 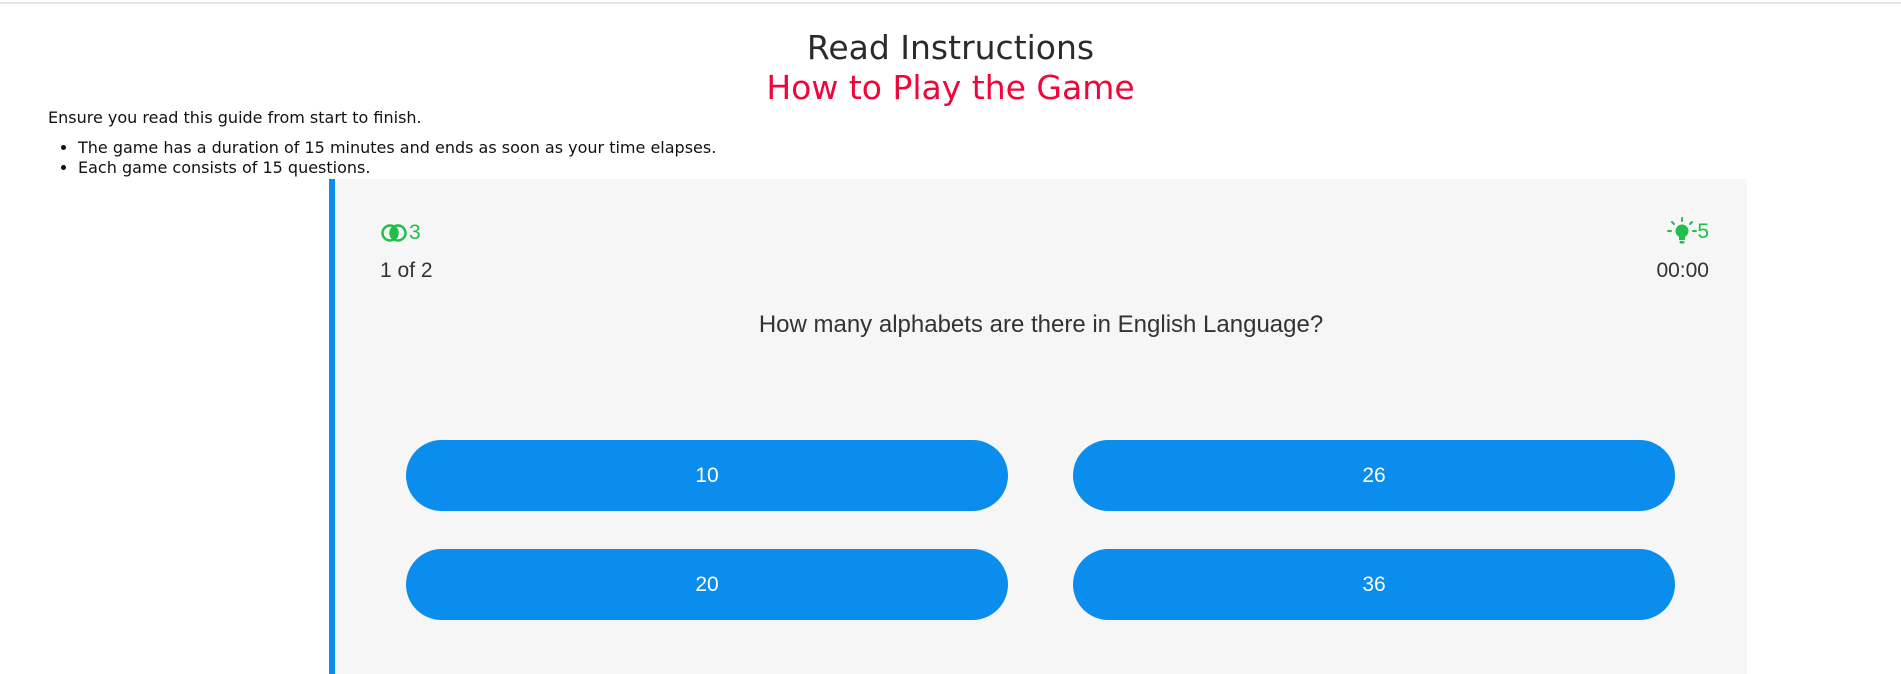 I want to click on option-button: 26, so click(x=1374, y=475).